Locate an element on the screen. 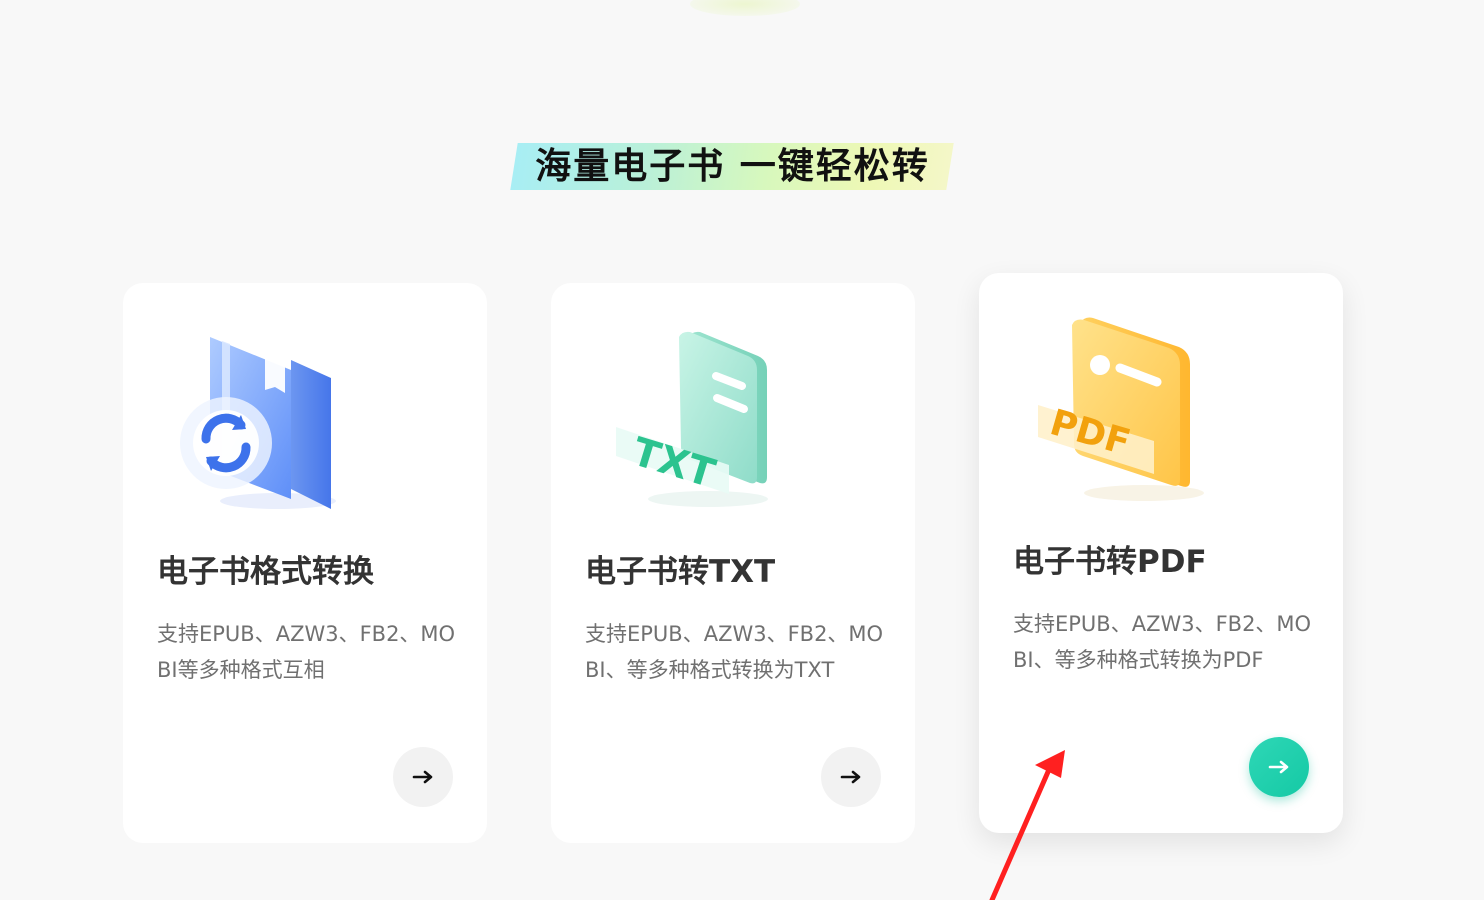  top-glow-decoration is located at coordinates (745, 8).